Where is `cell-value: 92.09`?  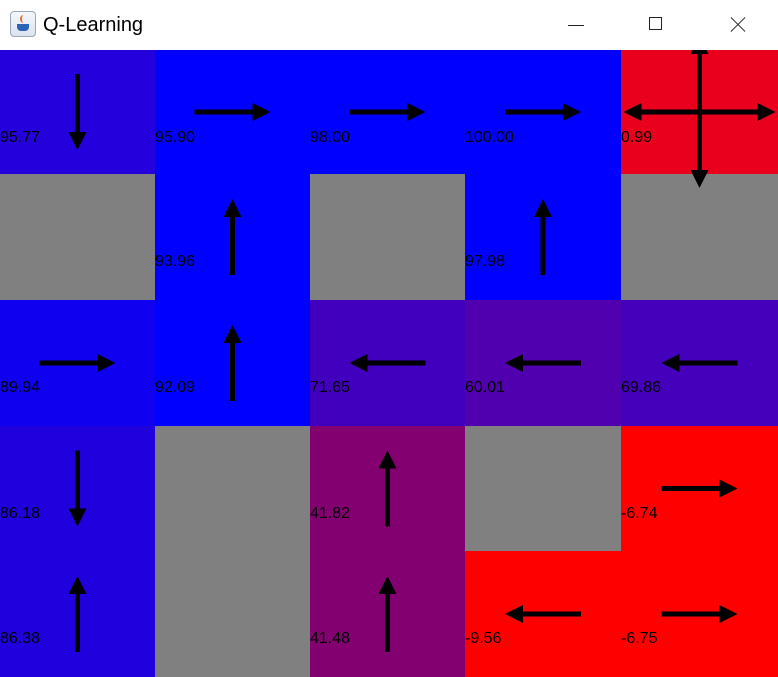
cell-value: 92.09 is located at coordinates (175, 387).